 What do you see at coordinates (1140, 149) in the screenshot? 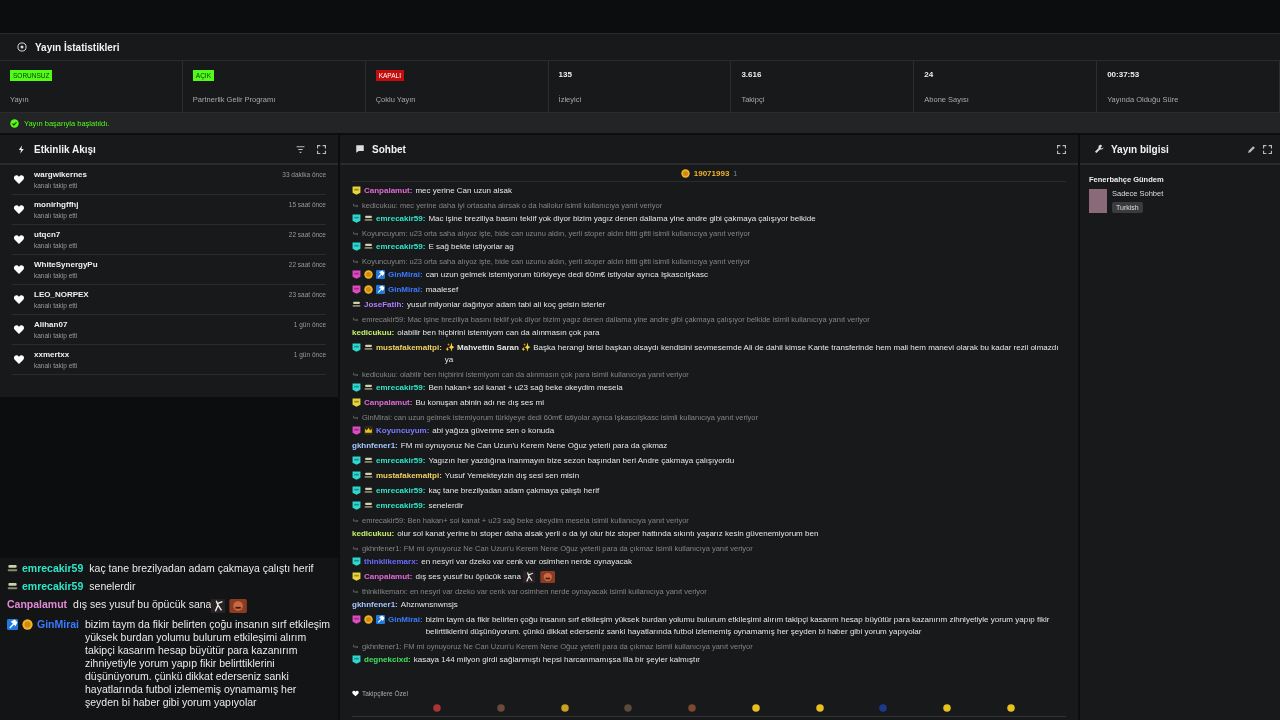
I see `panel-title: Yayın bilgisi` at bounding box center [1140, 149].